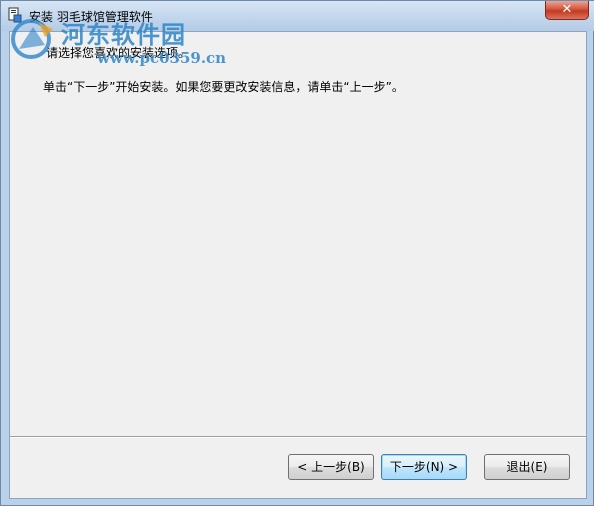 The width and height of the screenshot is (594, 506). Describe the element at coordinates (118, 53) in the screenshot. I see `page-subtitle: 请选择您喜欢的安装选项。` at that location.